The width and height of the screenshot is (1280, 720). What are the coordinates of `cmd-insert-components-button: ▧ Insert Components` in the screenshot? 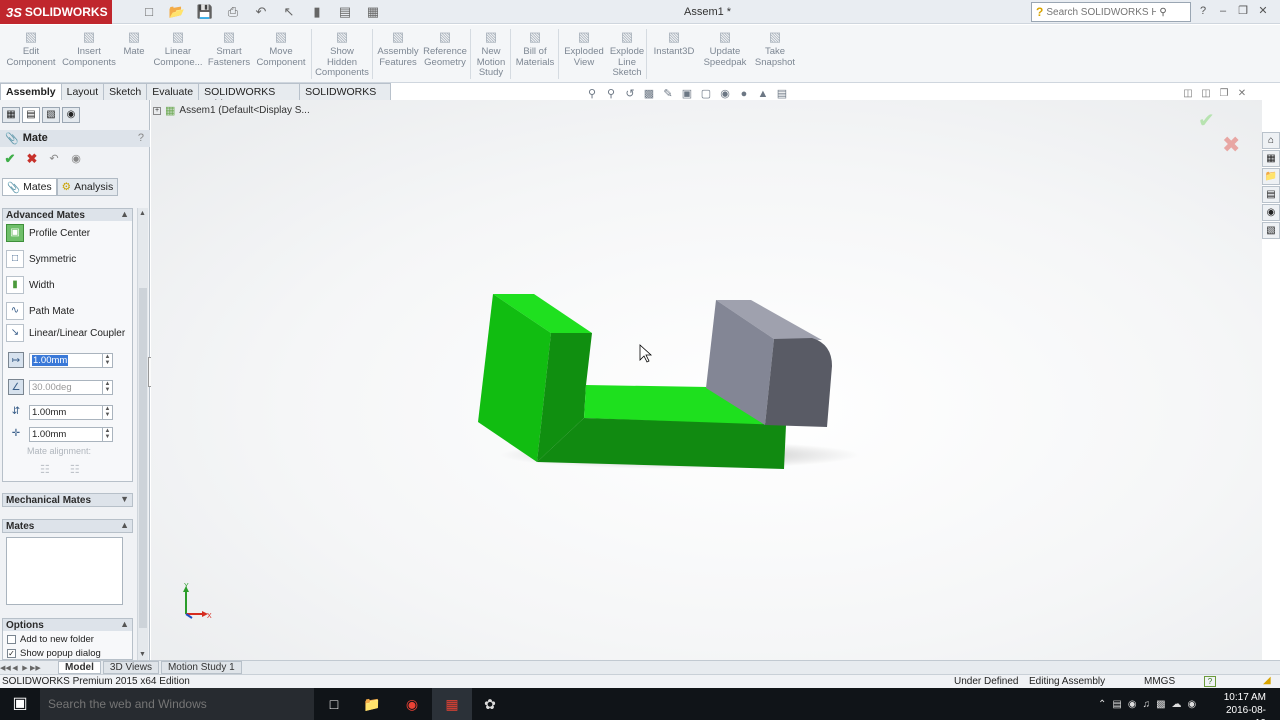 It's located at (89, 48).